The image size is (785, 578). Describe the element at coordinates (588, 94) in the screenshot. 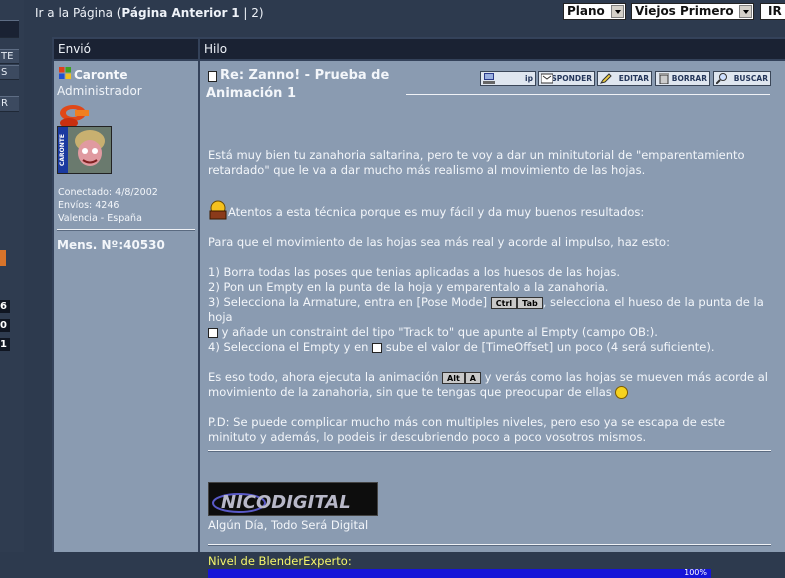

I see `title-divider` at that location.